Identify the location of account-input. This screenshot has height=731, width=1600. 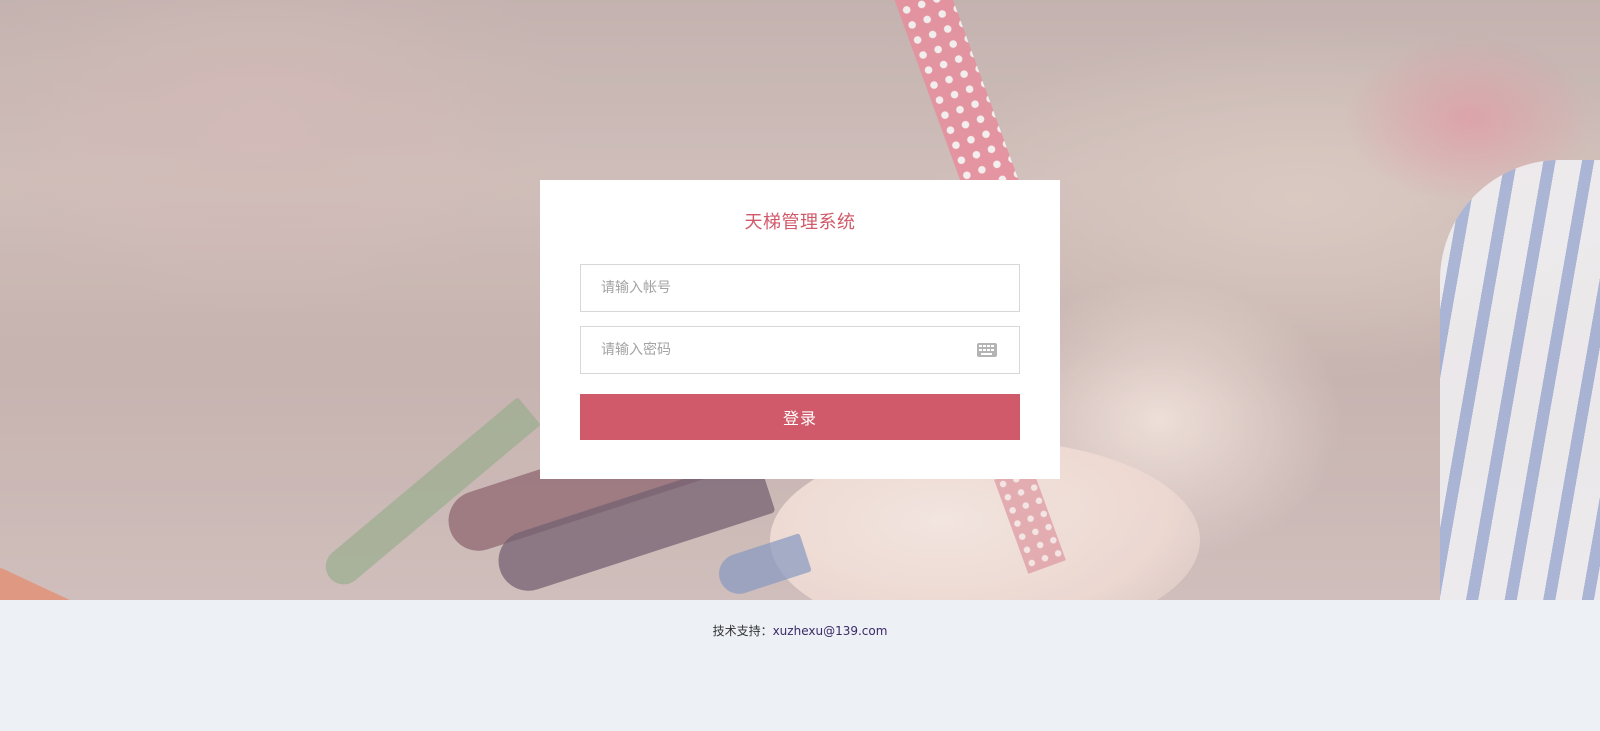
(800, 288).